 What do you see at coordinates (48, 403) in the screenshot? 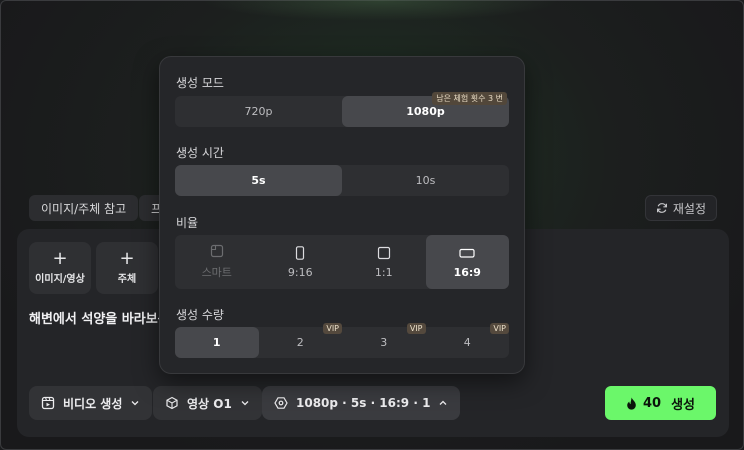
I see `video-icon` at bounding box center [48, 403].